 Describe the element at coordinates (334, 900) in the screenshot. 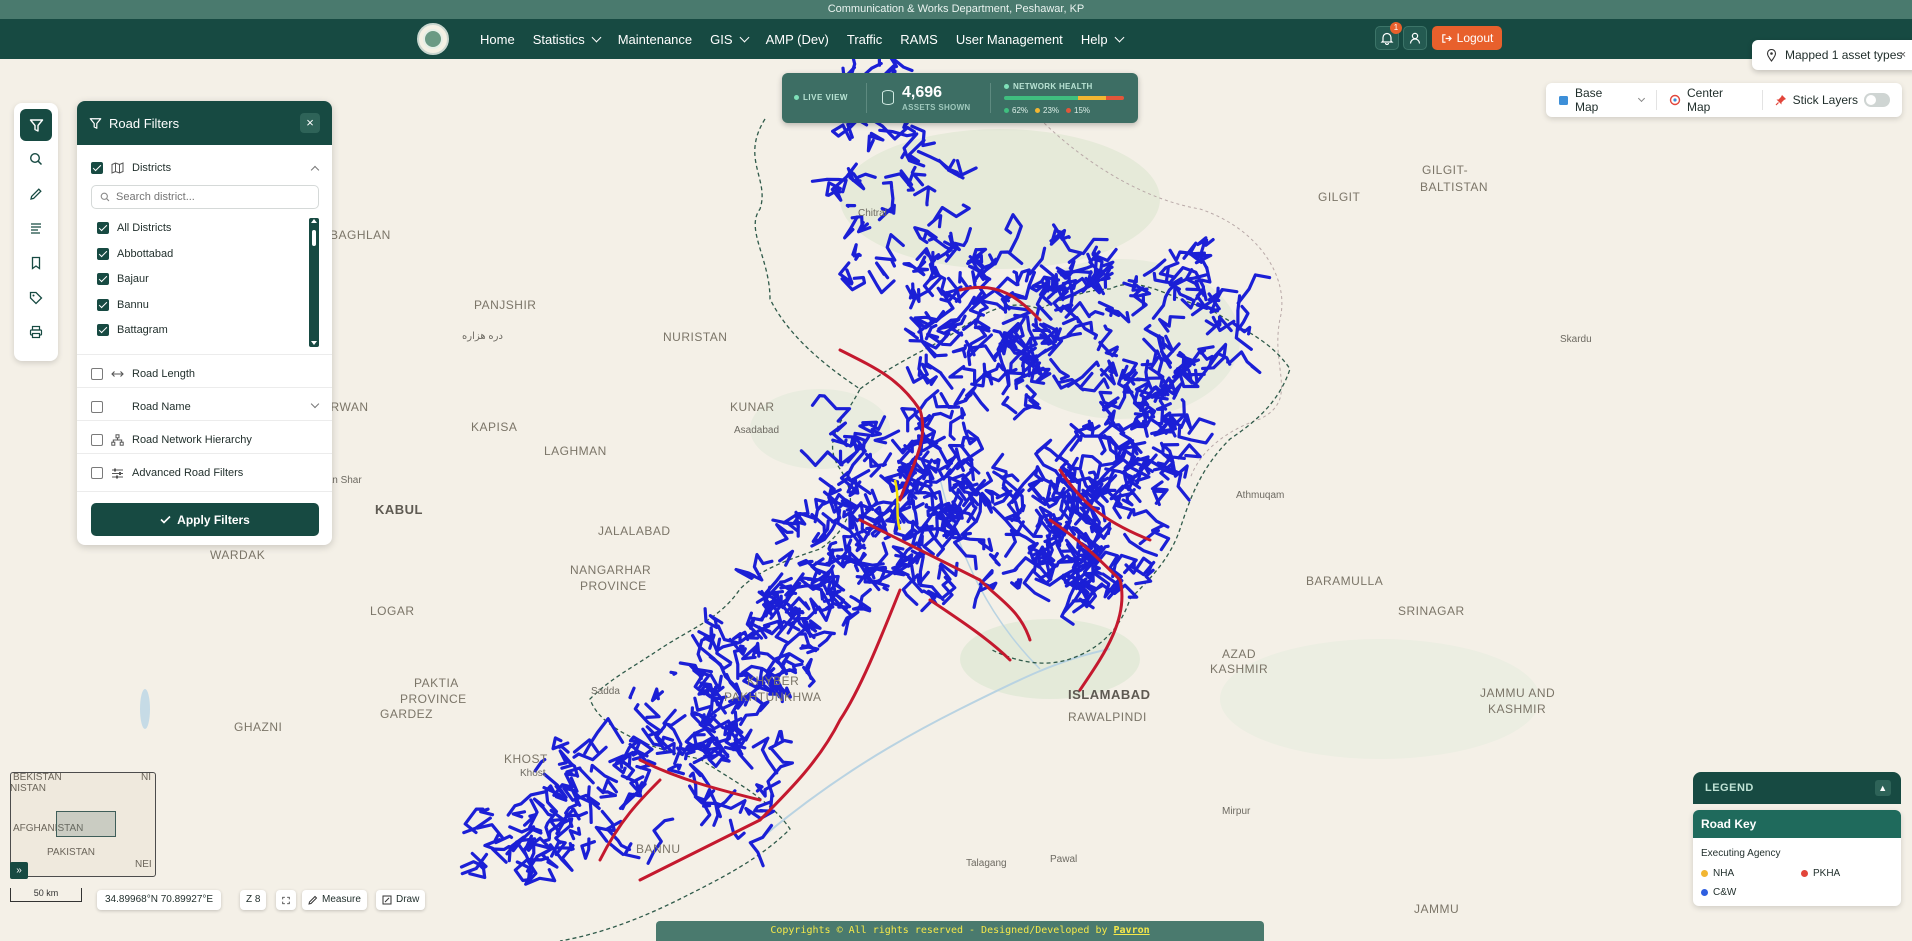

I see `measure-button: Measure` at that location.